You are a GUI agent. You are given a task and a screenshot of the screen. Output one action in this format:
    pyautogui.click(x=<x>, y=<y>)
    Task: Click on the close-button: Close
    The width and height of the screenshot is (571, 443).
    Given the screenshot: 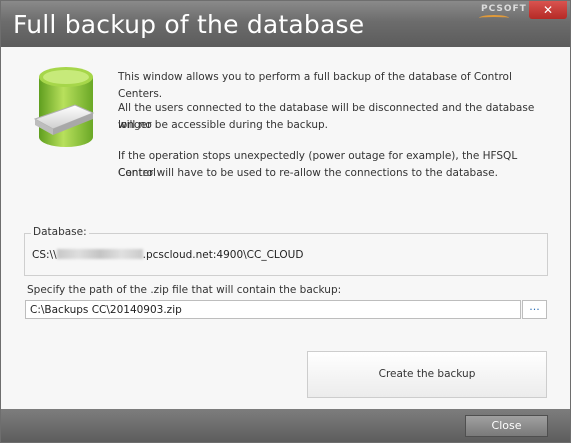 What is the action you would take?
    pyautogui.click(x=506, y=426)
    